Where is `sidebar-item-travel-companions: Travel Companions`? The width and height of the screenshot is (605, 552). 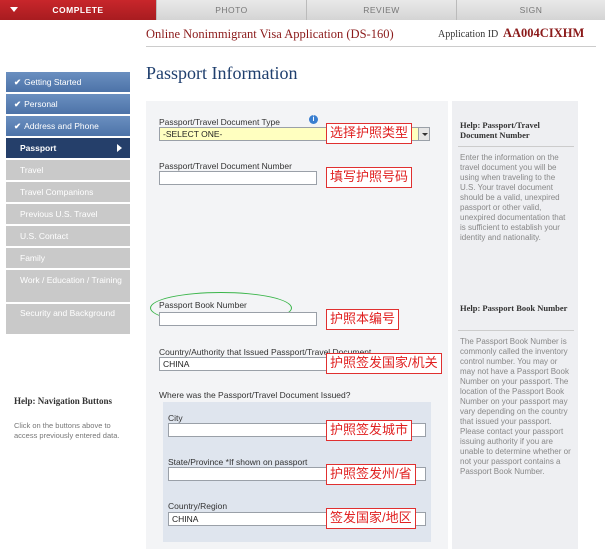 sidebar-item-travel-companions: Travel Companions is located at coordinates (68, 192).